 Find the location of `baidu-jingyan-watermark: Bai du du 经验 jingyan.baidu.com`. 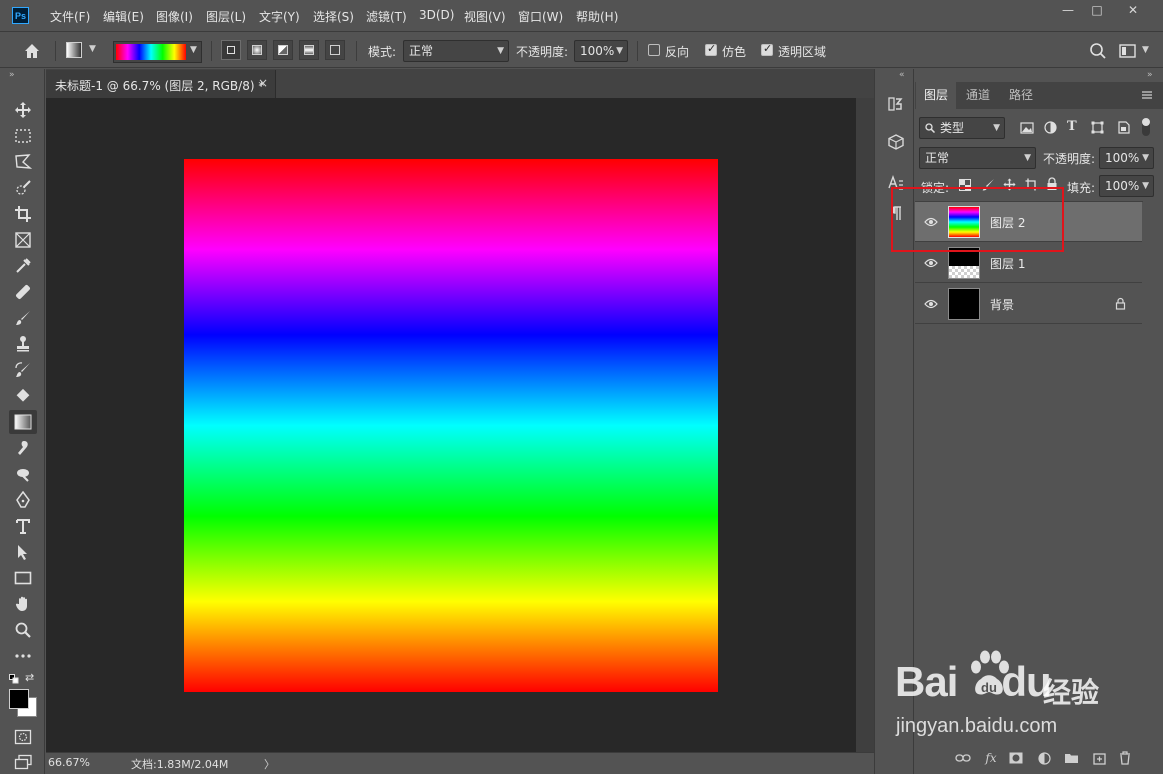

baidu-jingyan-watermark: Bai du du 经验 jingyan.baidu.com is located at coordinates (1018, 698).